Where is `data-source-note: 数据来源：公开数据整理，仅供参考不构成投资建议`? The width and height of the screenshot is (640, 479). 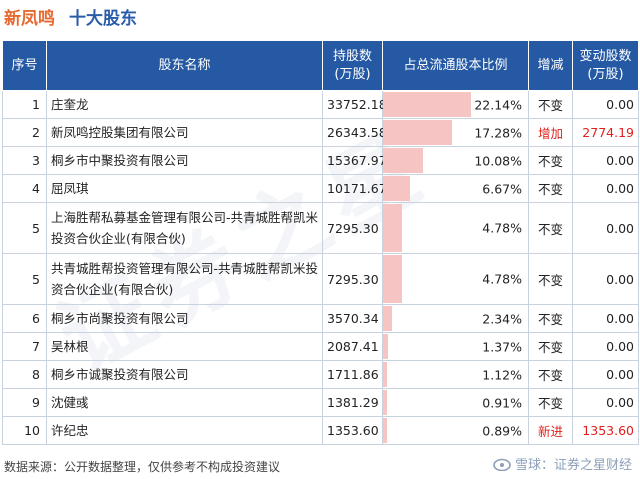
data-source-note: 数据来源：公开数据整理，仅供参考不构成投资建议 is located at coordinates (142, 467).